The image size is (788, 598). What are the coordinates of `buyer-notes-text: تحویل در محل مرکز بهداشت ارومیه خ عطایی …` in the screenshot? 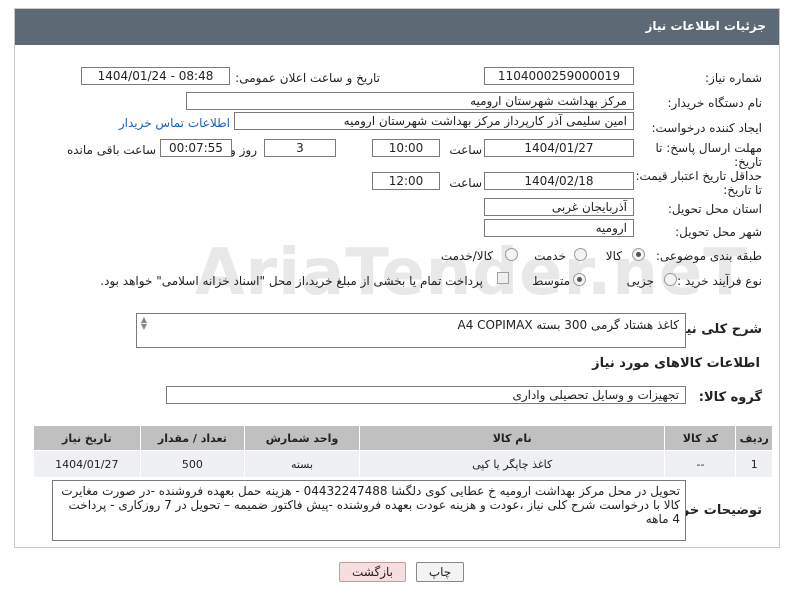 It's located at (370, 505).